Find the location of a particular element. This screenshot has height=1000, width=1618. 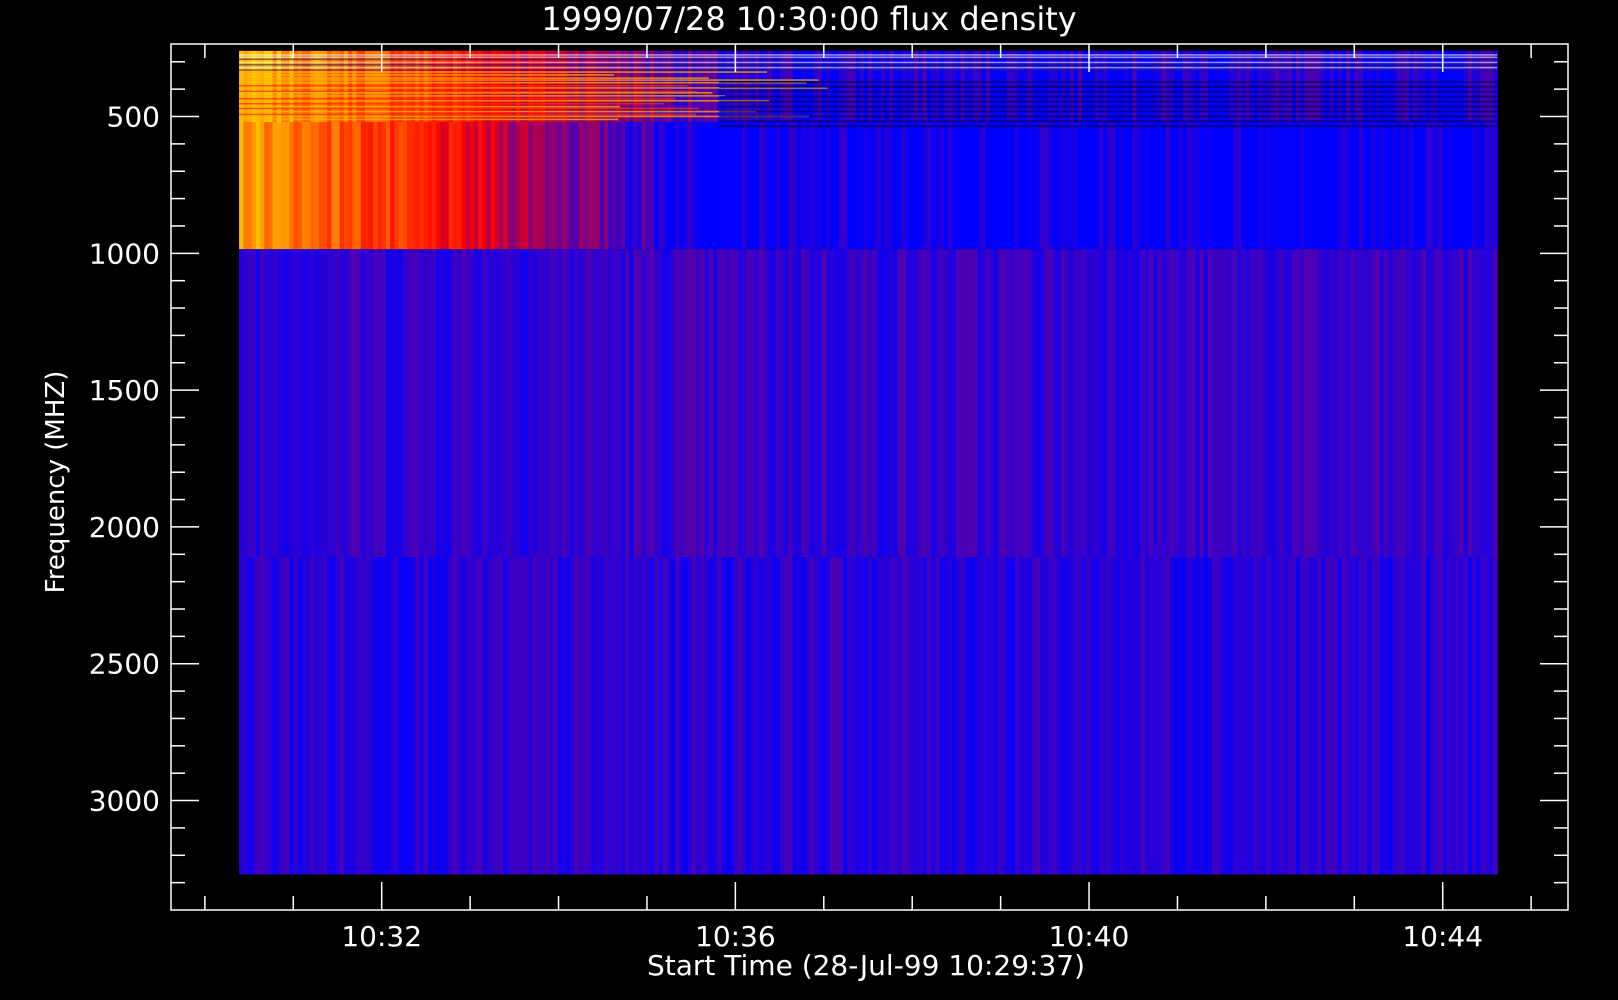

y-axis-label: Frequency (MHZ) is located at coordinates (56, 482).